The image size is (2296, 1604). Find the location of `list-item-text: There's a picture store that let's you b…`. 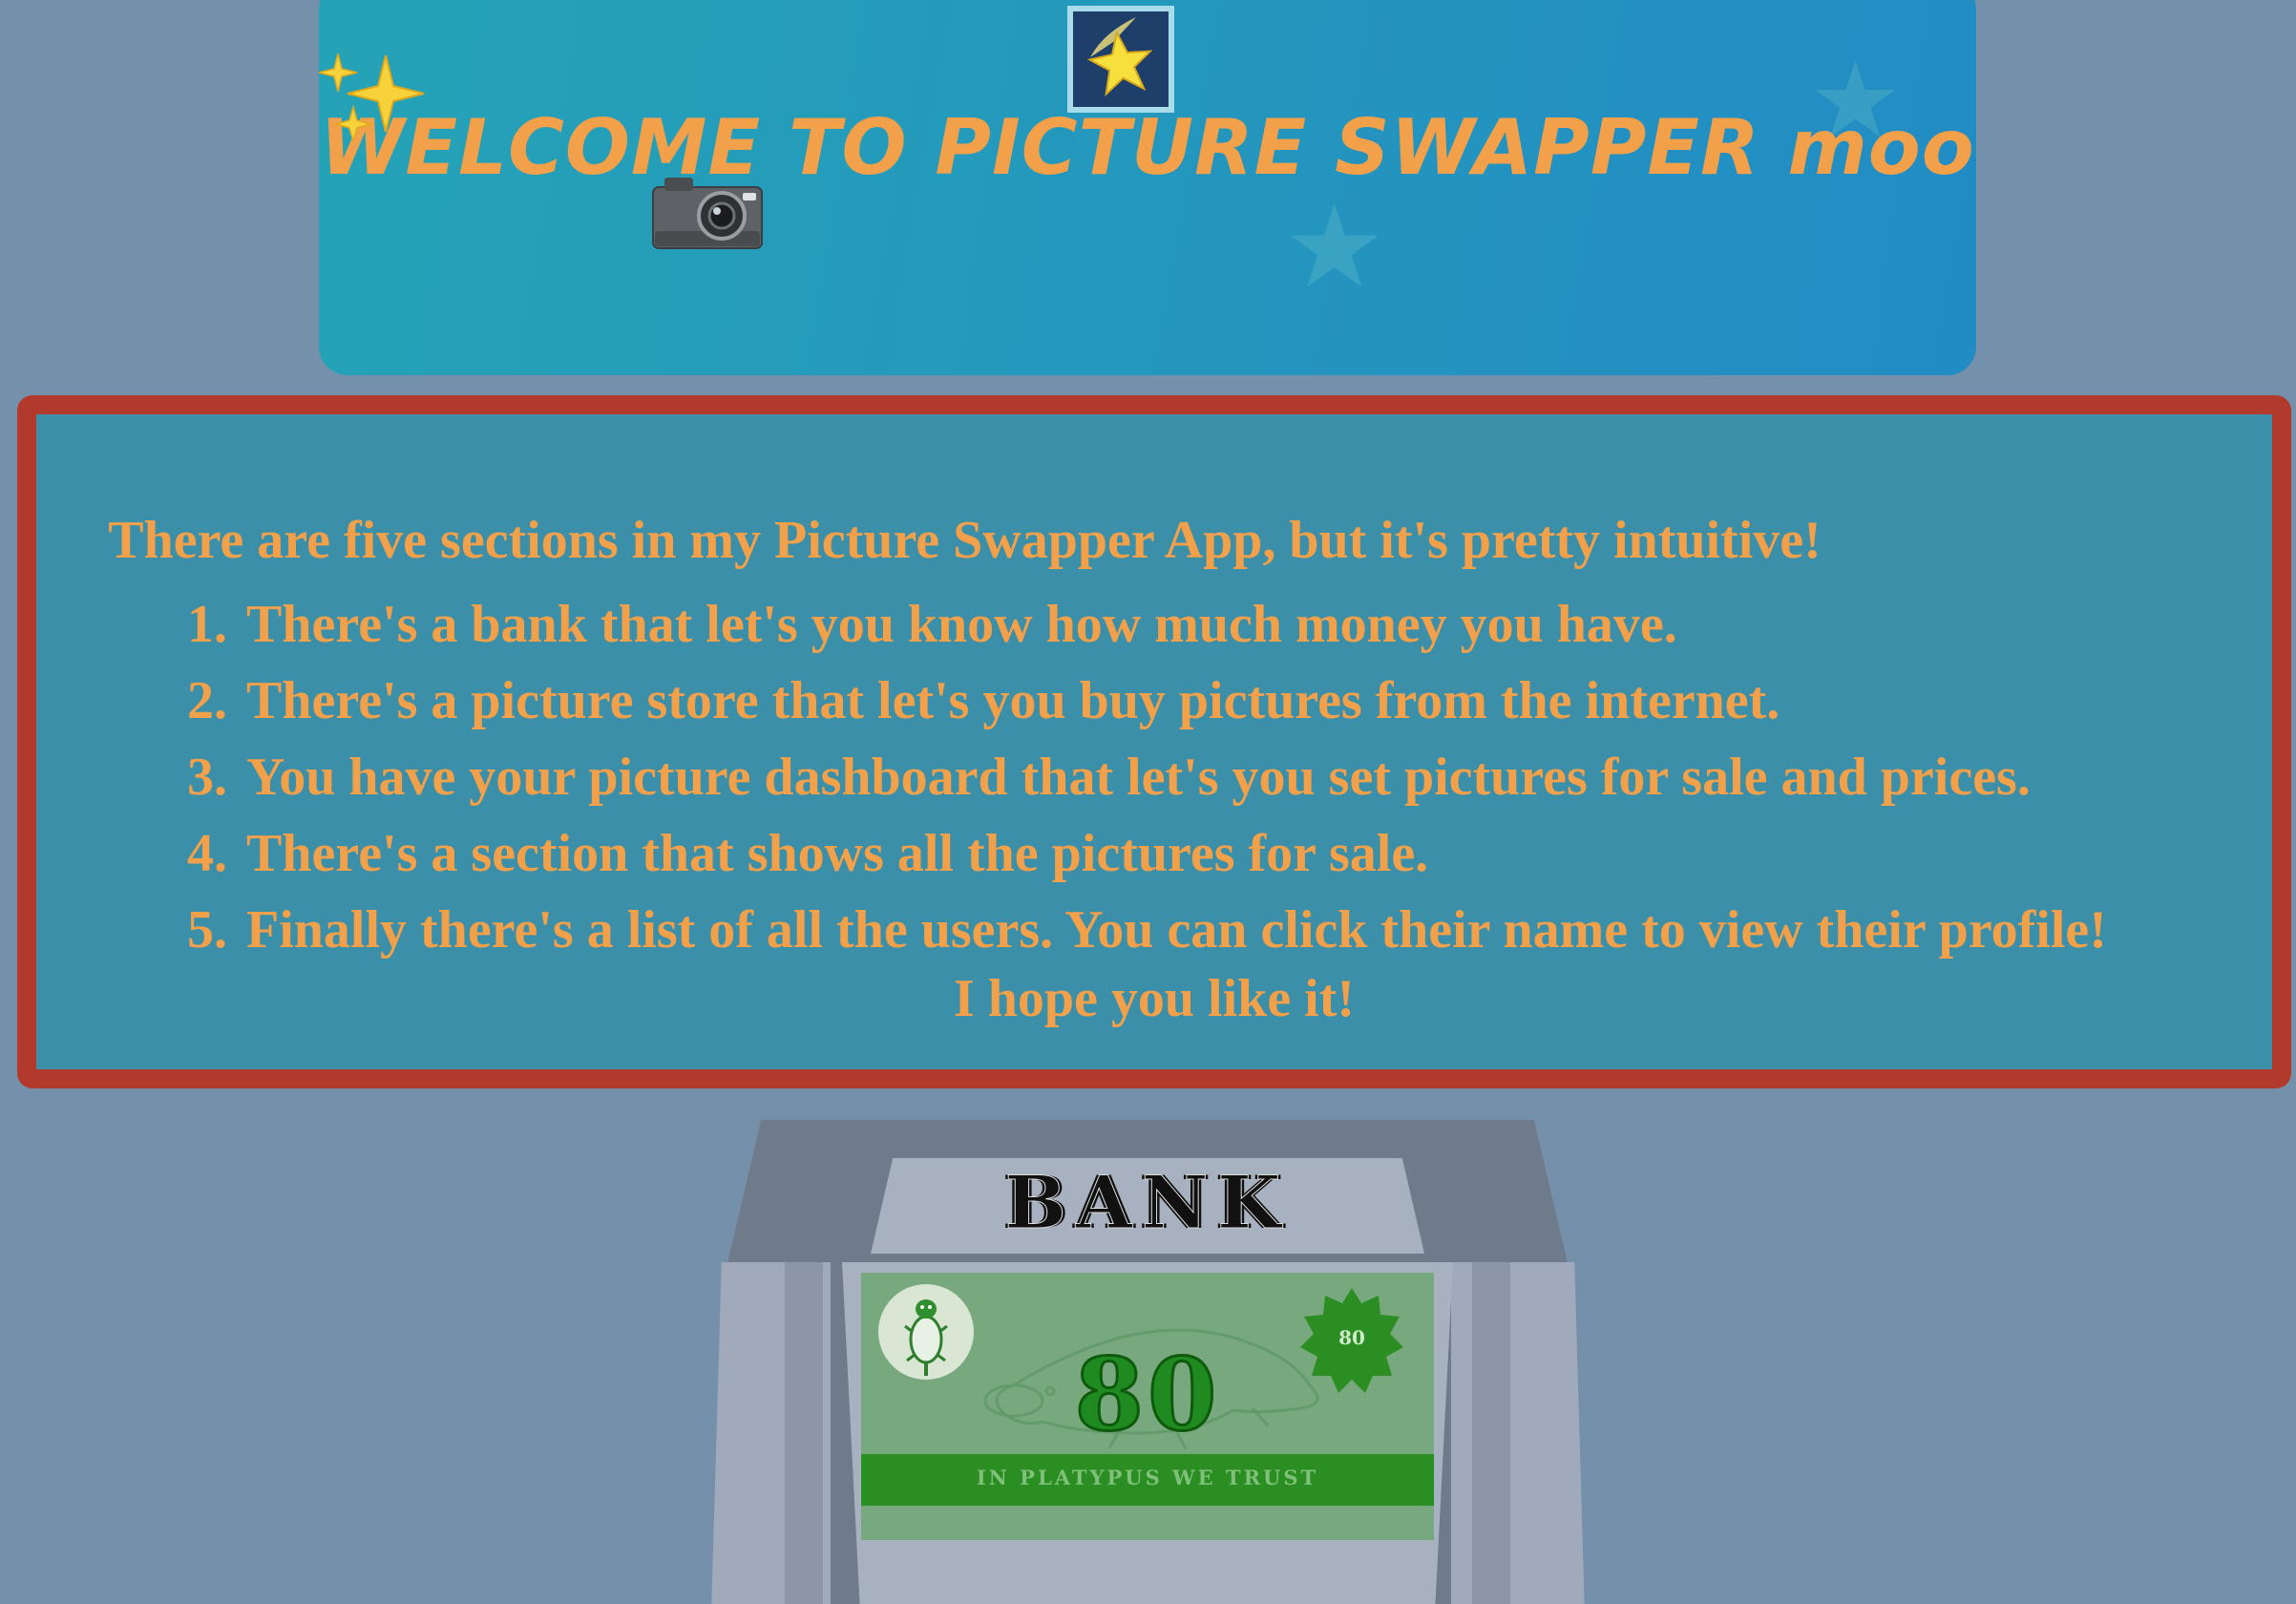

list-item-text: There's a picture store that let's you b… is located at coordinates (1013, 701).